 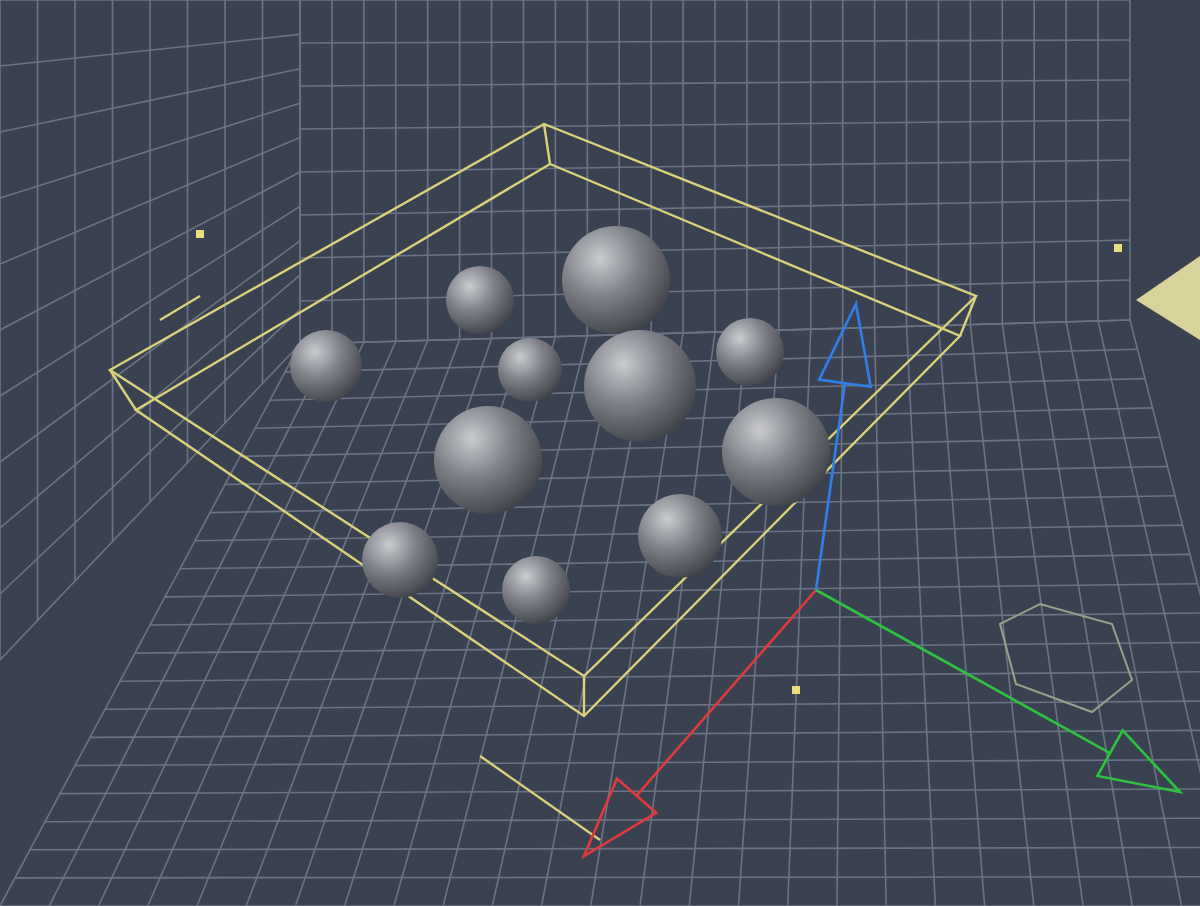 What do you see at coordinates (1168, 298) in the screenshot?
I see `cone` at bounding box center [1168, 298].